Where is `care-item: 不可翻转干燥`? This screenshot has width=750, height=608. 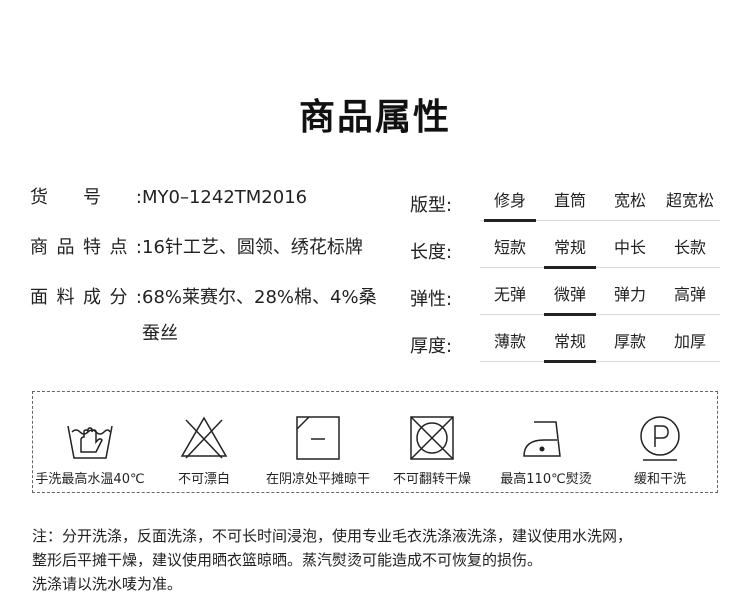
care-item: 不可翻转干燥 is located at coordinates (432, 442).